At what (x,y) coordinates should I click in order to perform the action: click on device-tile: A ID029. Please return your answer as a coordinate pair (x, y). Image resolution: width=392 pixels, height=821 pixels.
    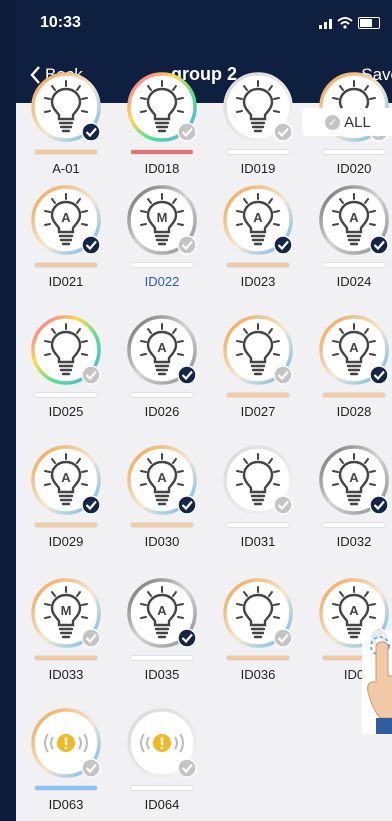
    Looking at the image, I should click on (66, 509).